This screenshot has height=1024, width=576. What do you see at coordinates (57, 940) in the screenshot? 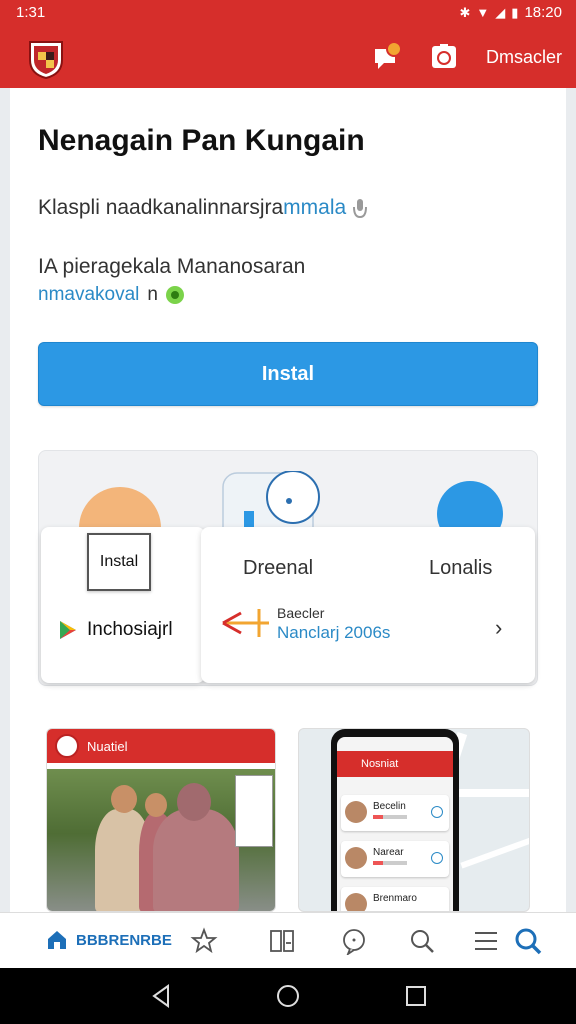
I see `home-icon` at bounding box center [57, 940].